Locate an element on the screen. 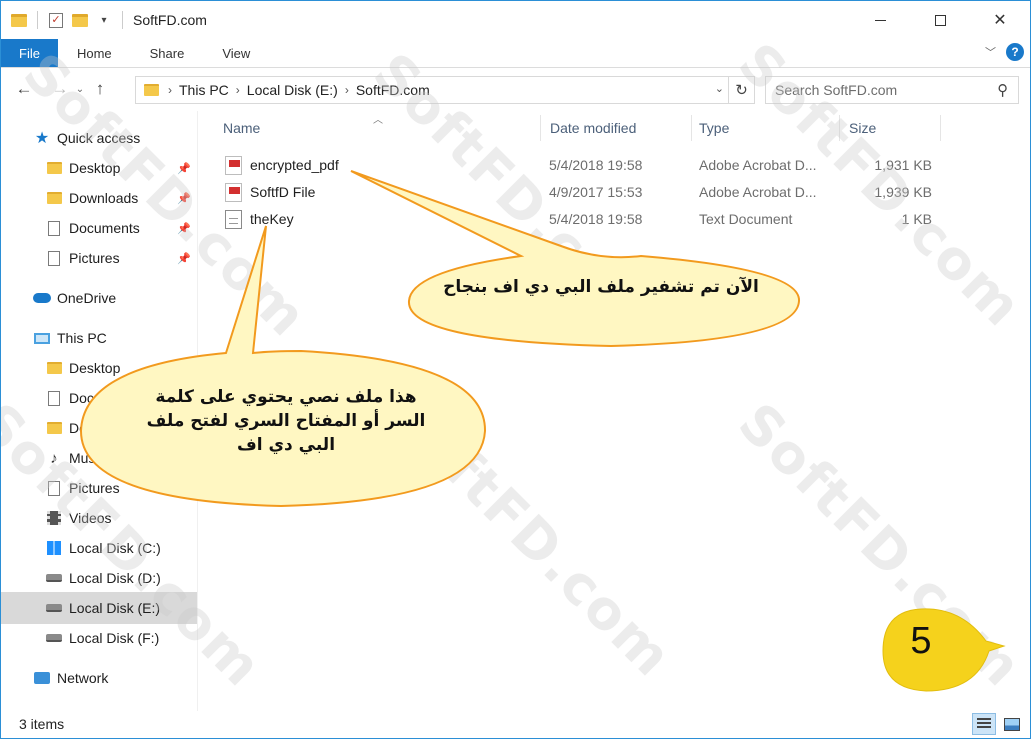 The width and height of the screenshot is (1031, 739). close-icon: ✕ is located at coordinates (1000, 20).